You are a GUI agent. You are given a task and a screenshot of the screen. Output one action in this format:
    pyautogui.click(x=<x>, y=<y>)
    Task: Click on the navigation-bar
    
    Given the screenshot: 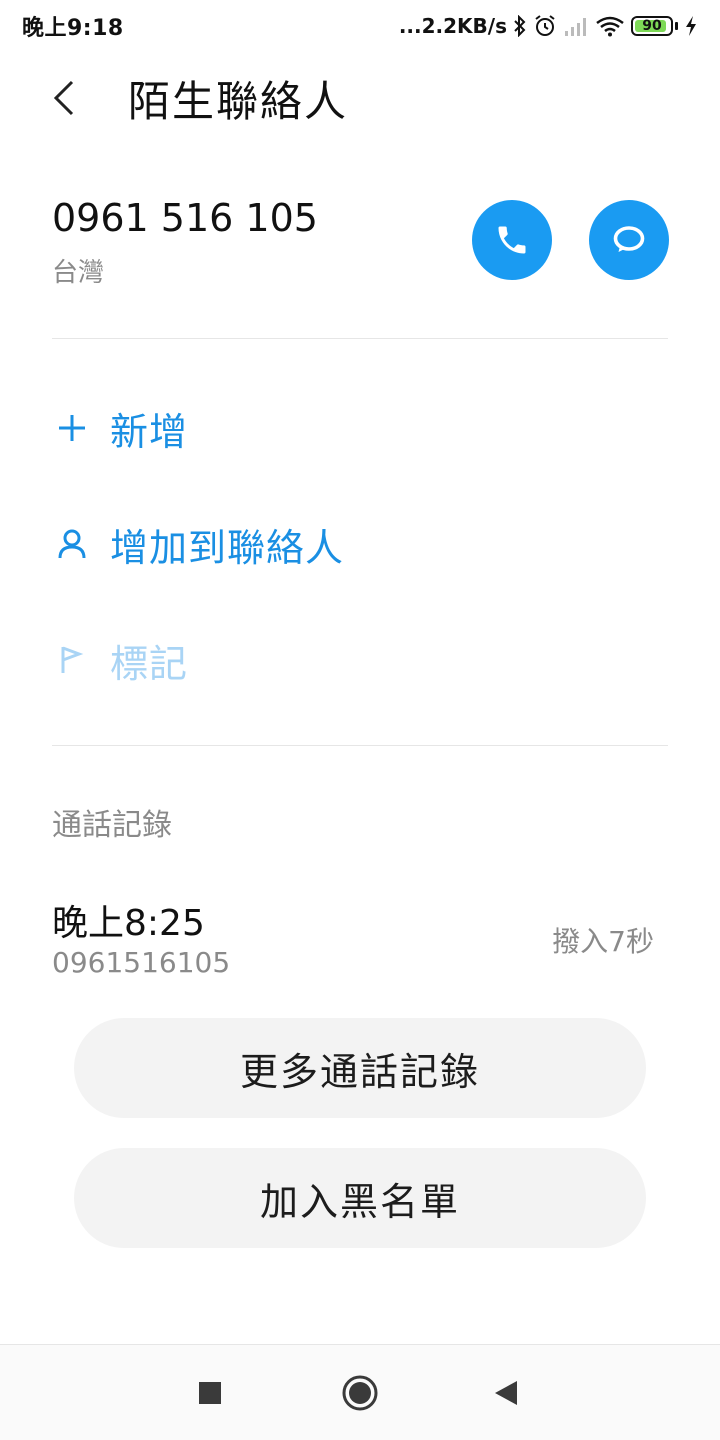 What is the action you would take?
    pyautogui.click(x=360, y=1392)
    